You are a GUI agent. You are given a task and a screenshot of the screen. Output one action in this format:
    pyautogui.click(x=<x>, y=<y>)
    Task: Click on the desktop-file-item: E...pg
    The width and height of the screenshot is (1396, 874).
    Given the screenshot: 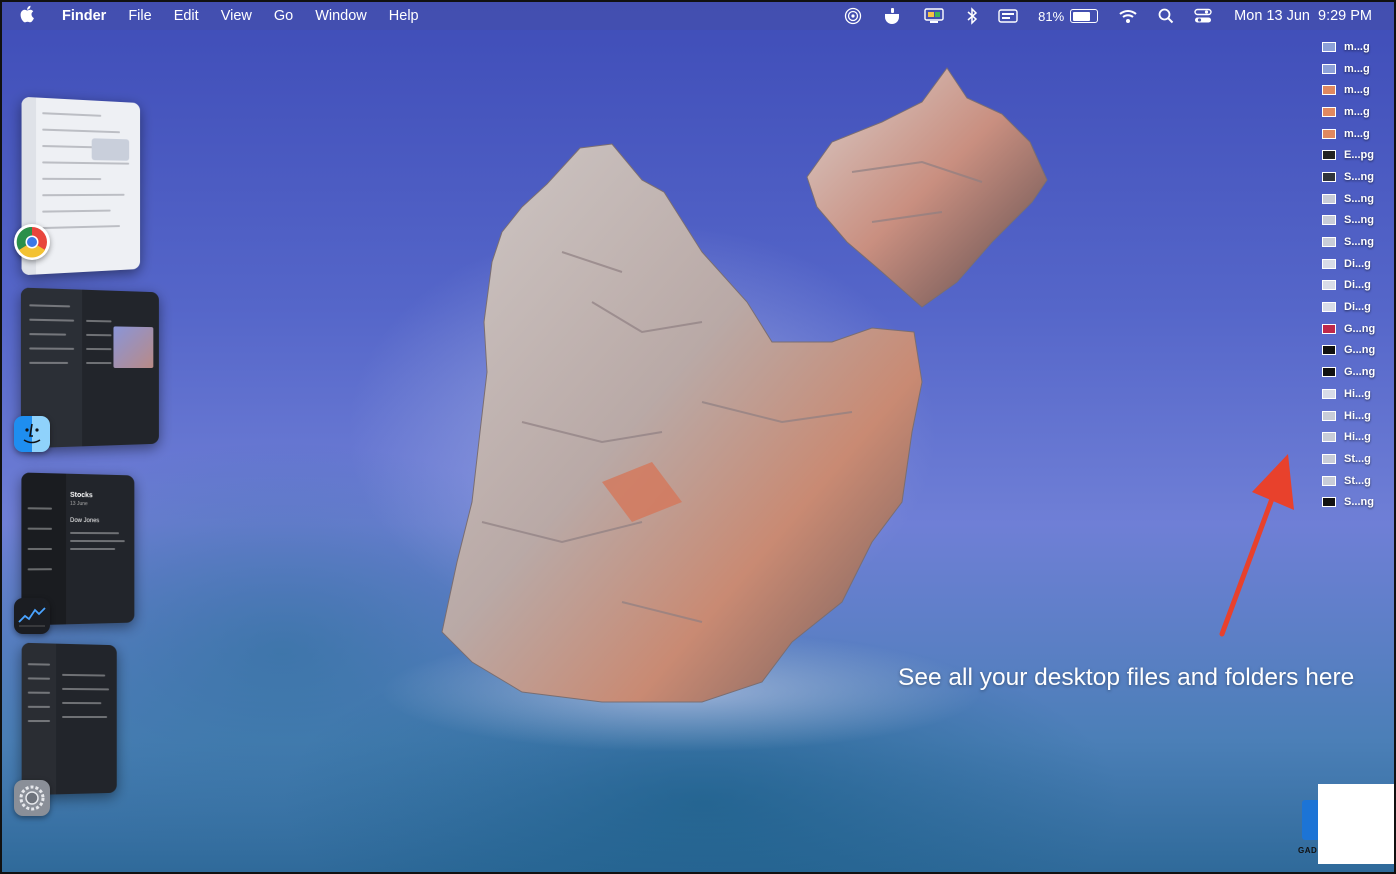 What is the action you would take?
    pyautogui.click(x=1353, y=155)
    